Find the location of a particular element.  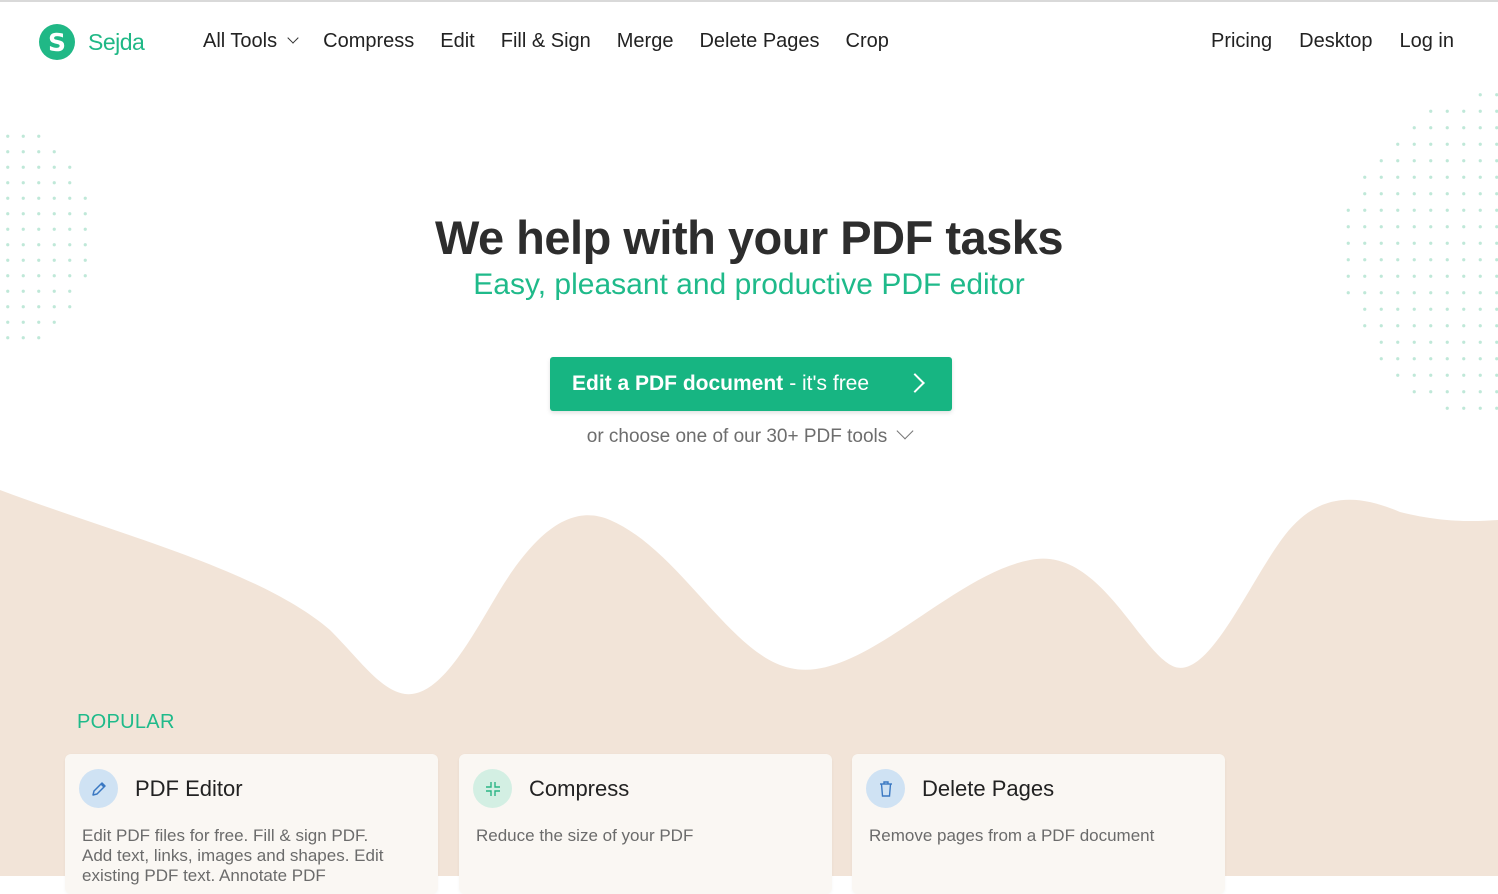

nav-compress: Compress is located at coordinates (368, 41).